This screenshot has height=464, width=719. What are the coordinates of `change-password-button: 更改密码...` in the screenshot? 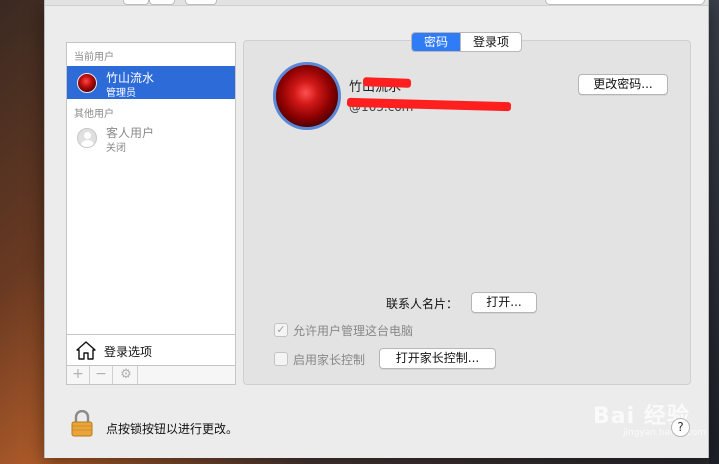 It's located at (623, 84).